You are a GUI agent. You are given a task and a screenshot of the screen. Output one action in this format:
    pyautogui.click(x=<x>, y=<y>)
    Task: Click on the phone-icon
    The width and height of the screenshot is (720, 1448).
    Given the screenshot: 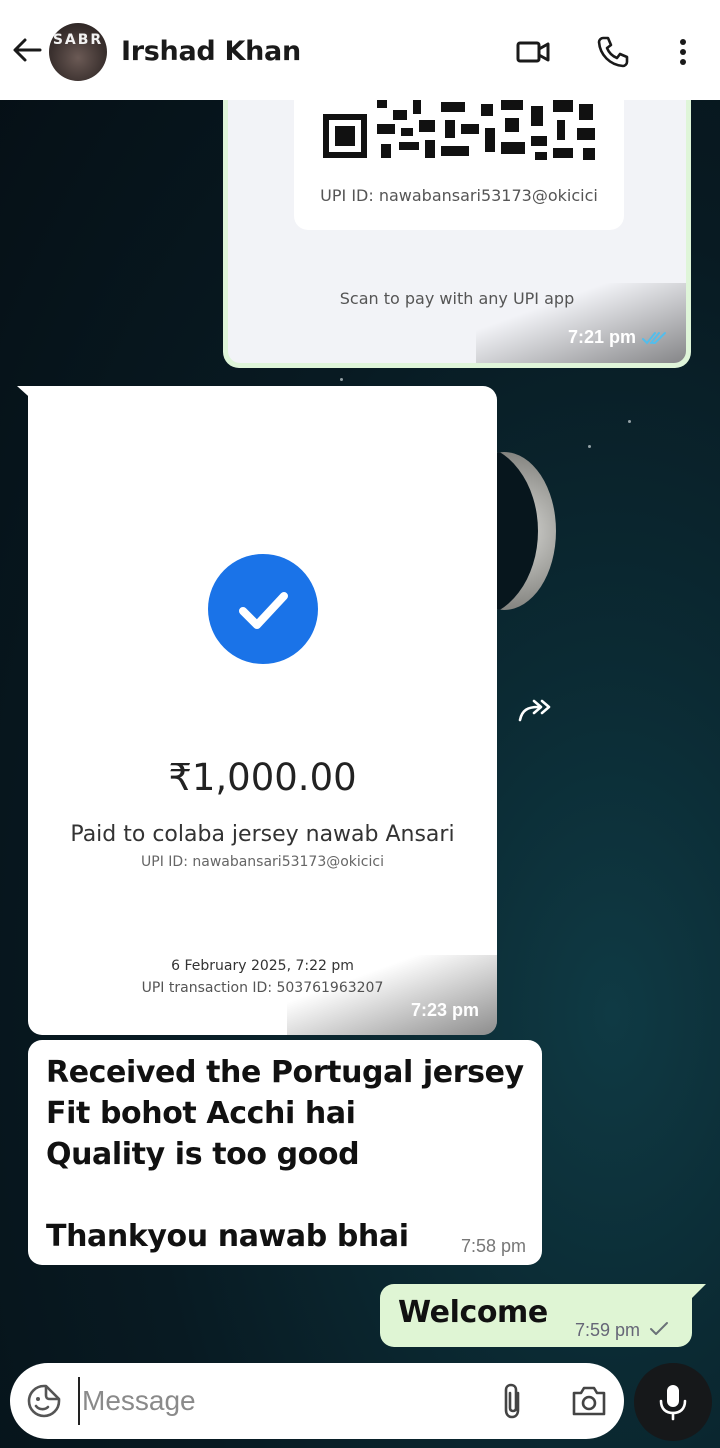 What is the action you would take?
    pyautogui.click(x=613, y=52)
    